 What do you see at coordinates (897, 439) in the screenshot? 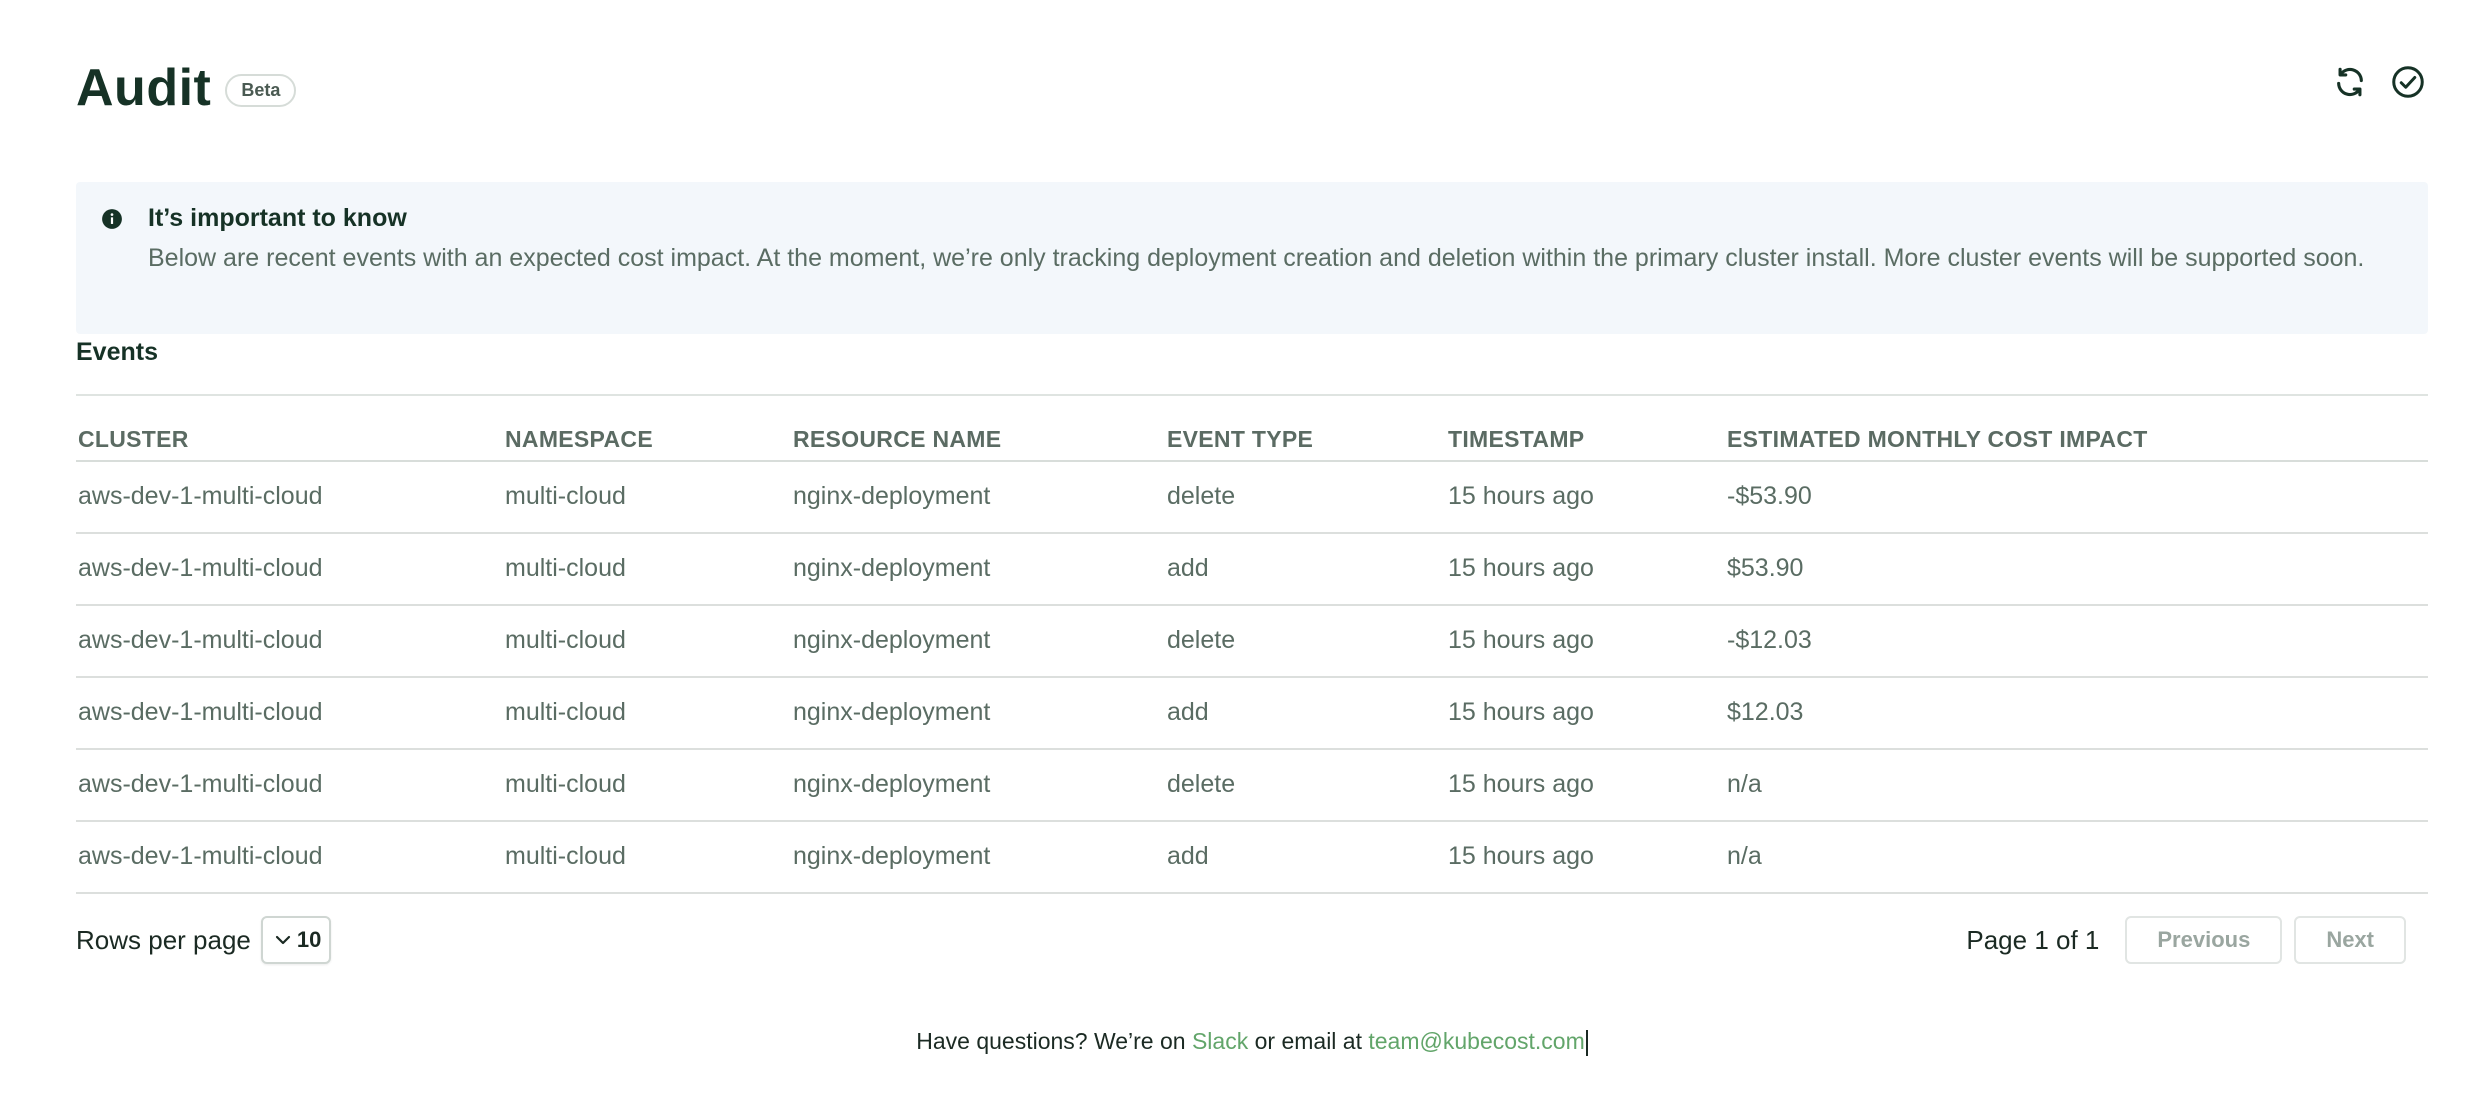
I see `column-header-resource-name: RESOURCE NAME` at bounding box center [897, 439].